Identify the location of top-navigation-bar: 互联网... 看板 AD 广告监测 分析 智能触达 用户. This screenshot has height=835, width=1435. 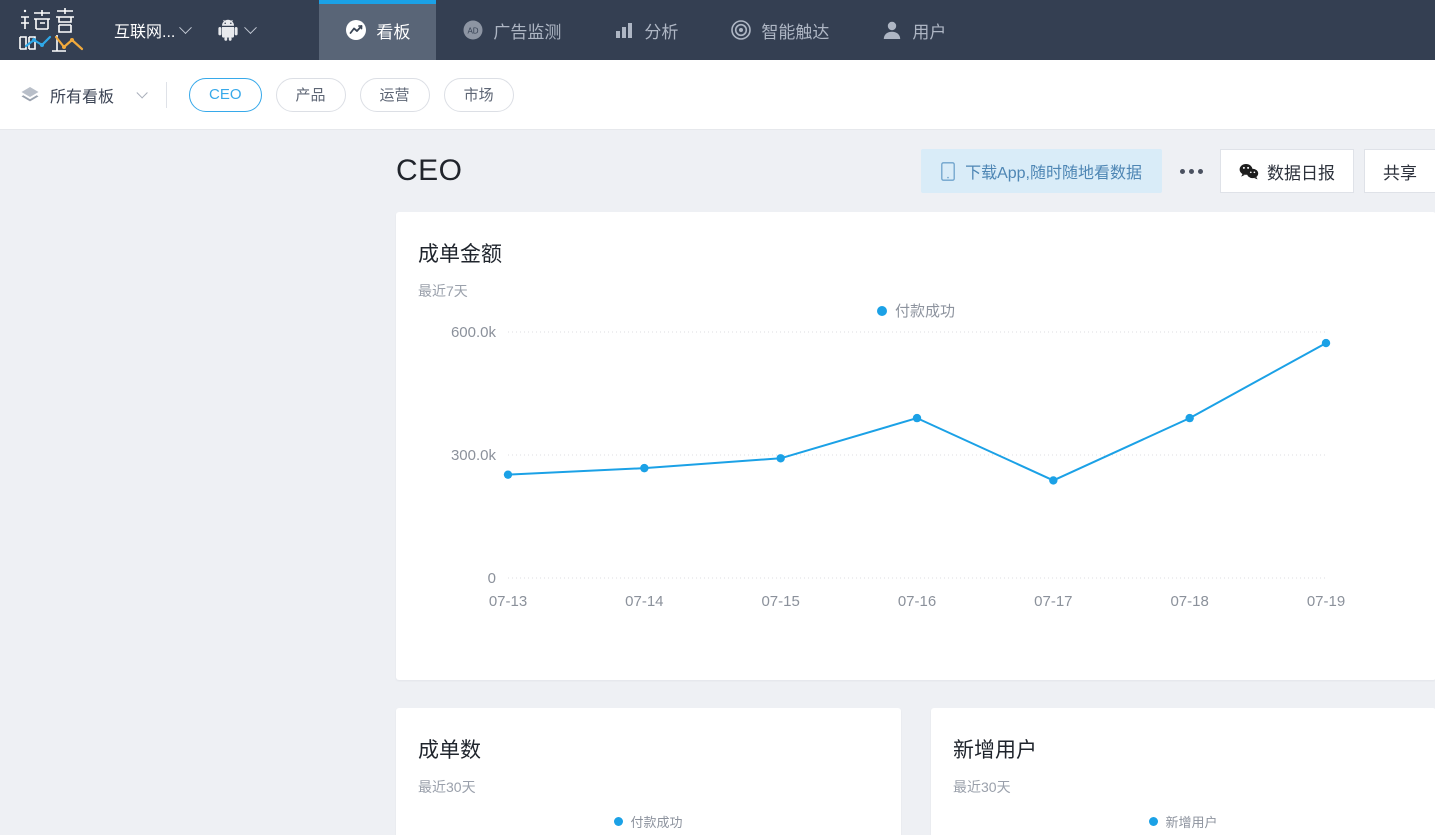
(717, 30).